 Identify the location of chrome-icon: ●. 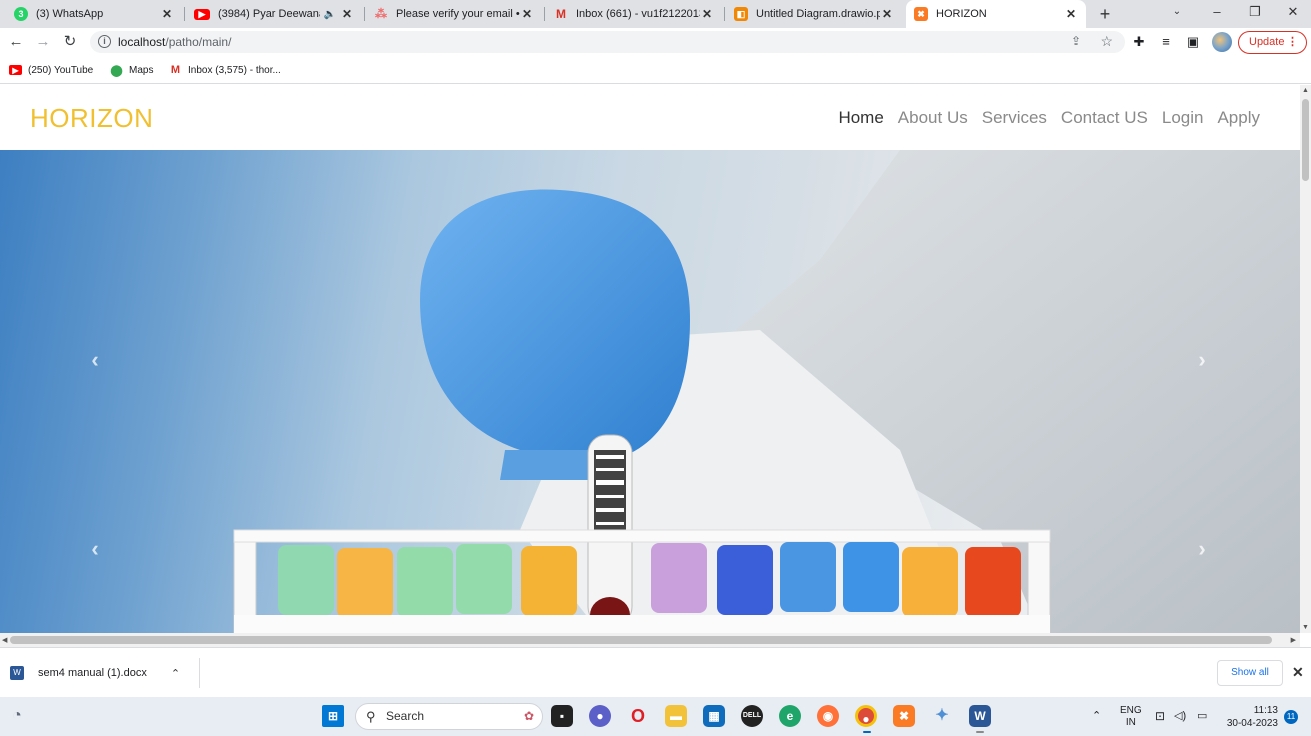
(866, 716).